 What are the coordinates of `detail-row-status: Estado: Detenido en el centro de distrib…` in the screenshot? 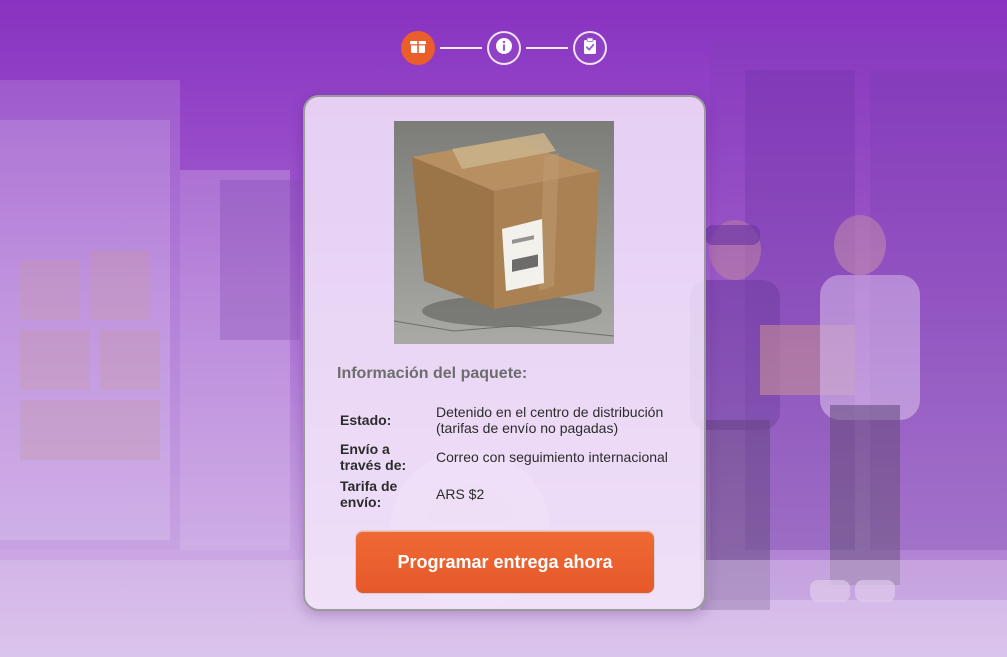 It's located at (510, 420).